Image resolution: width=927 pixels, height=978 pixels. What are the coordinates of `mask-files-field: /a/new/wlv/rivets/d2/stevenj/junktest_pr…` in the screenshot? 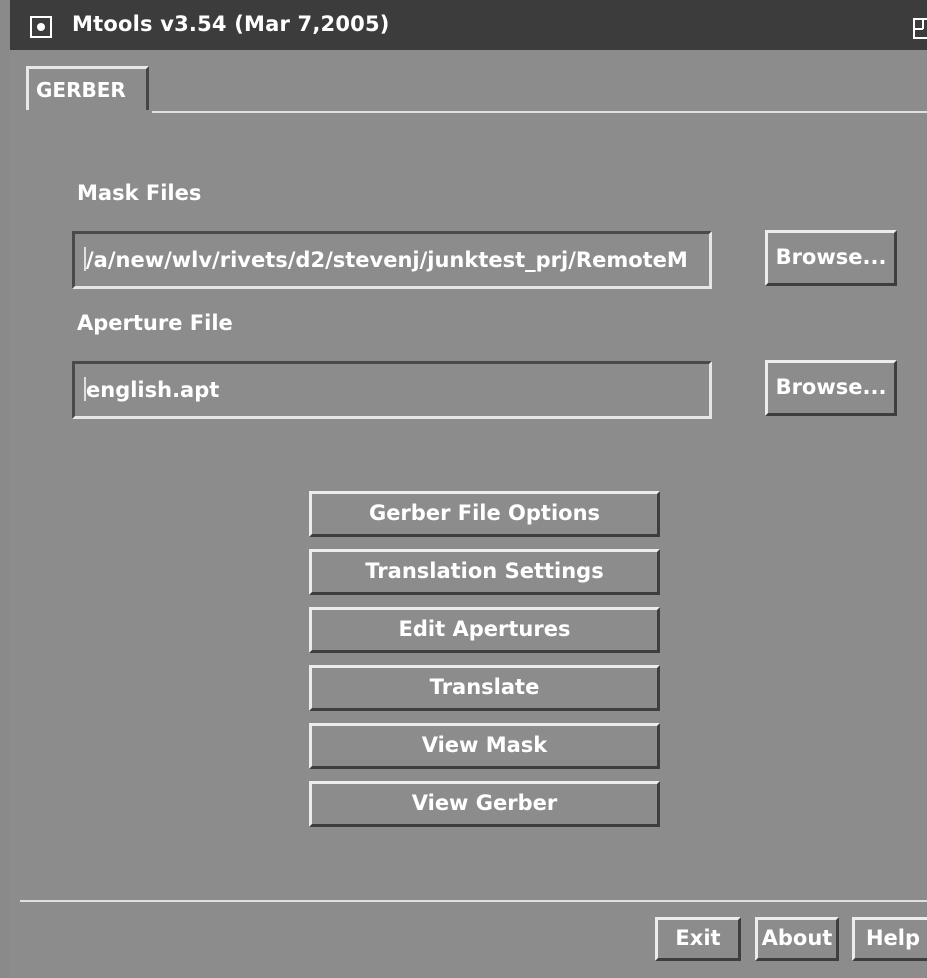 It's located at (392, 260).